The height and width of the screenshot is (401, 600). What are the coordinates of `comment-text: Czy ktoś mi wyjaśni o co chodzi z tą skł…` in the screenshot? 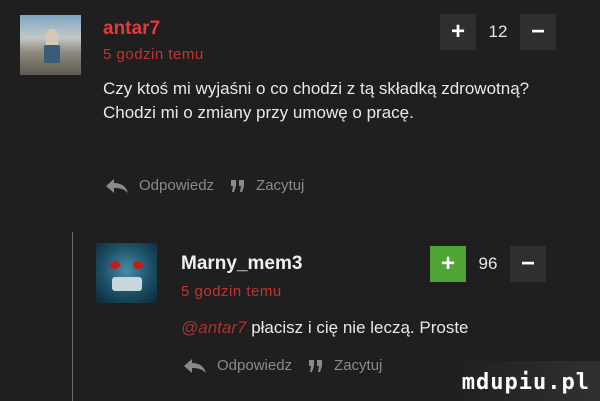 It's located at (316, 100).